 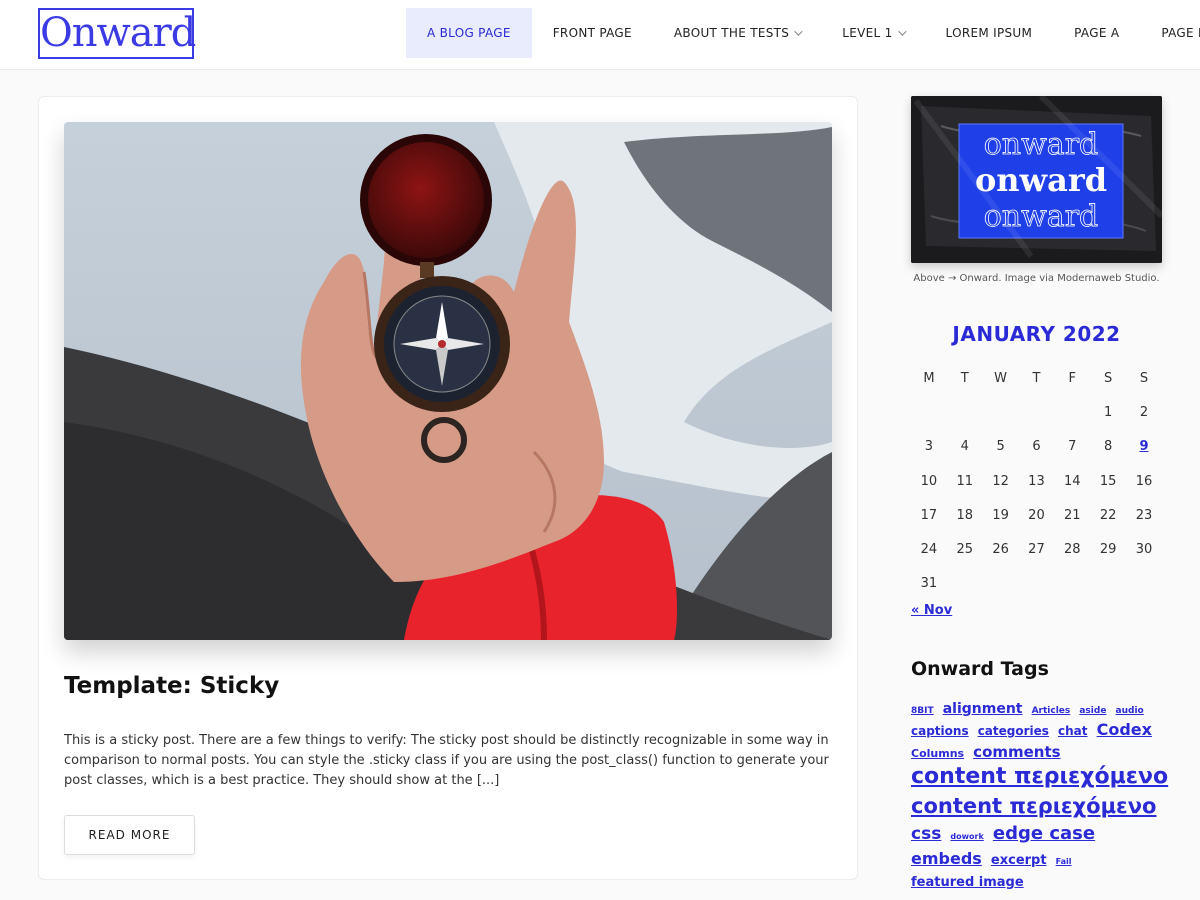 I want to click on calendar-day: 23, so click(x=1144, y=515).